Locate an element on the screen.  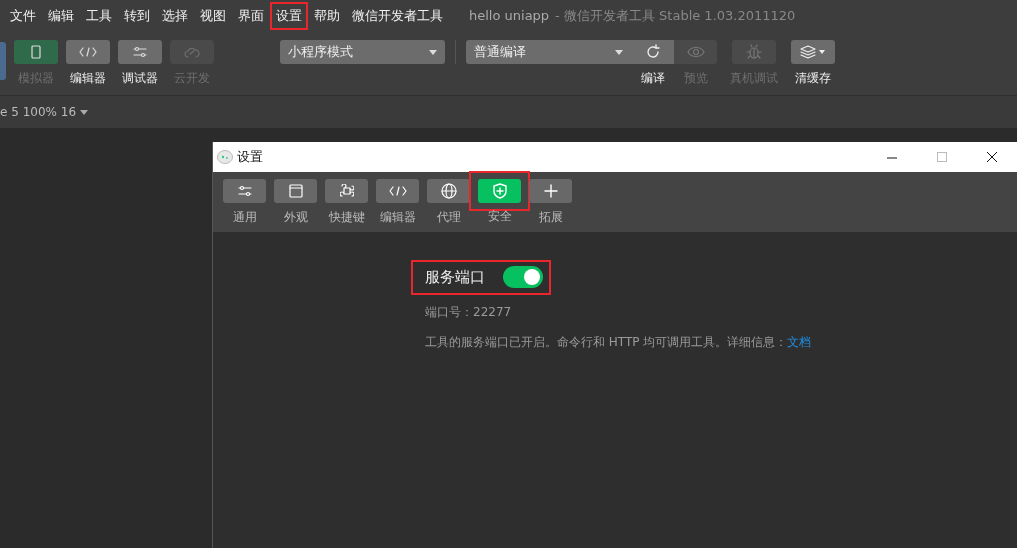
docs-link: 文档 is located at coordinates (799, 341).